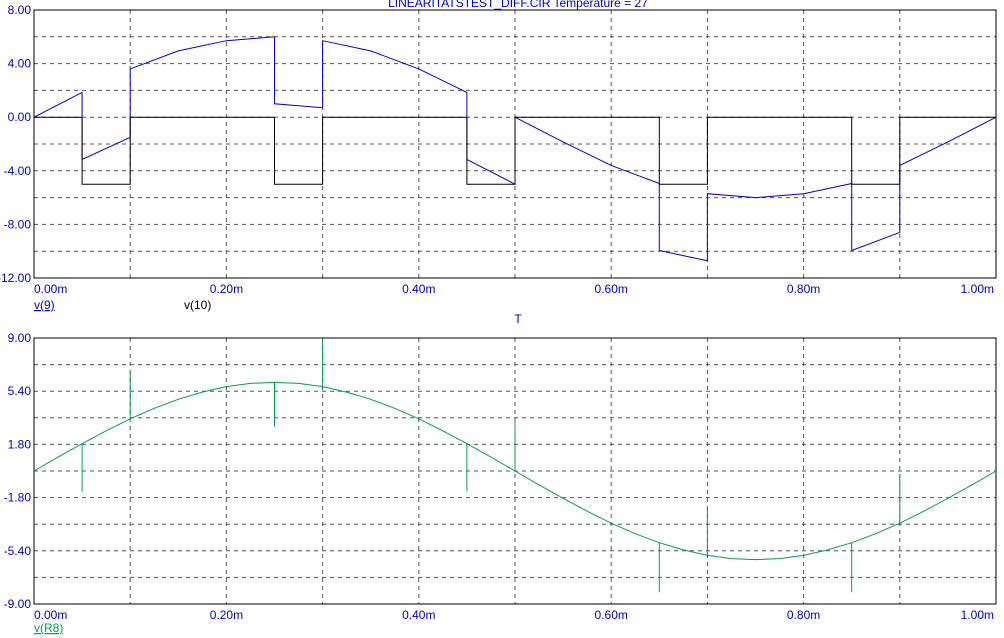 This screenshot has height=638, width=1004. What do you see at coordinates (515, 150) in the screenshot?
I see `series-line-v10` at bounding box center [515, 150].